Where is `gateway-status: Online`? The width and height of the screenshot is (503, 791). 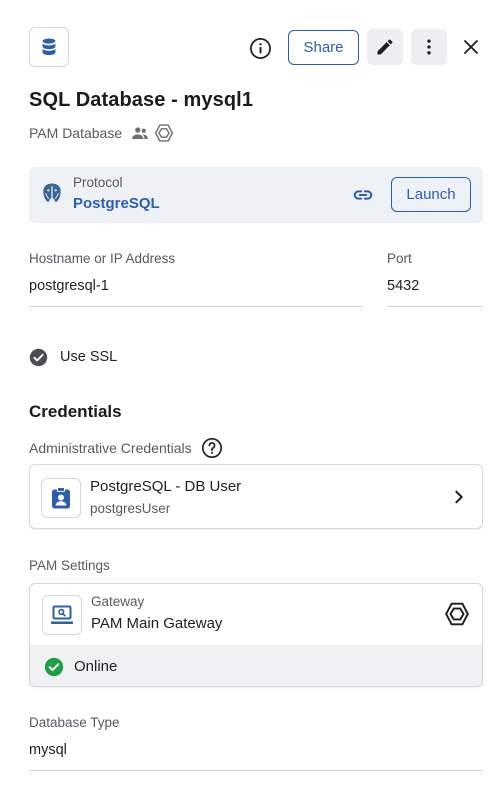 gateway-status: Online is located at coordinates (256, 665).